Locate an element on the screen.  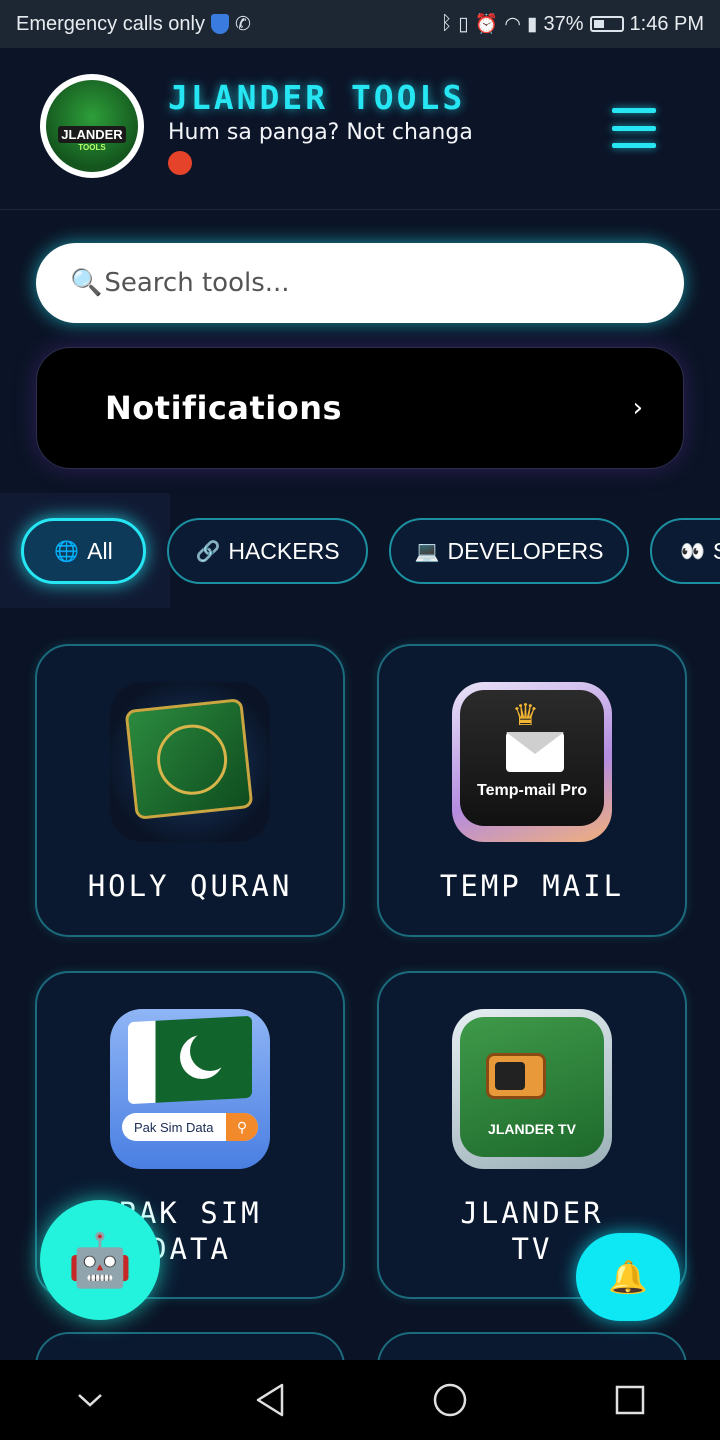
nav-home-button is located at coordinates (450, 1400).